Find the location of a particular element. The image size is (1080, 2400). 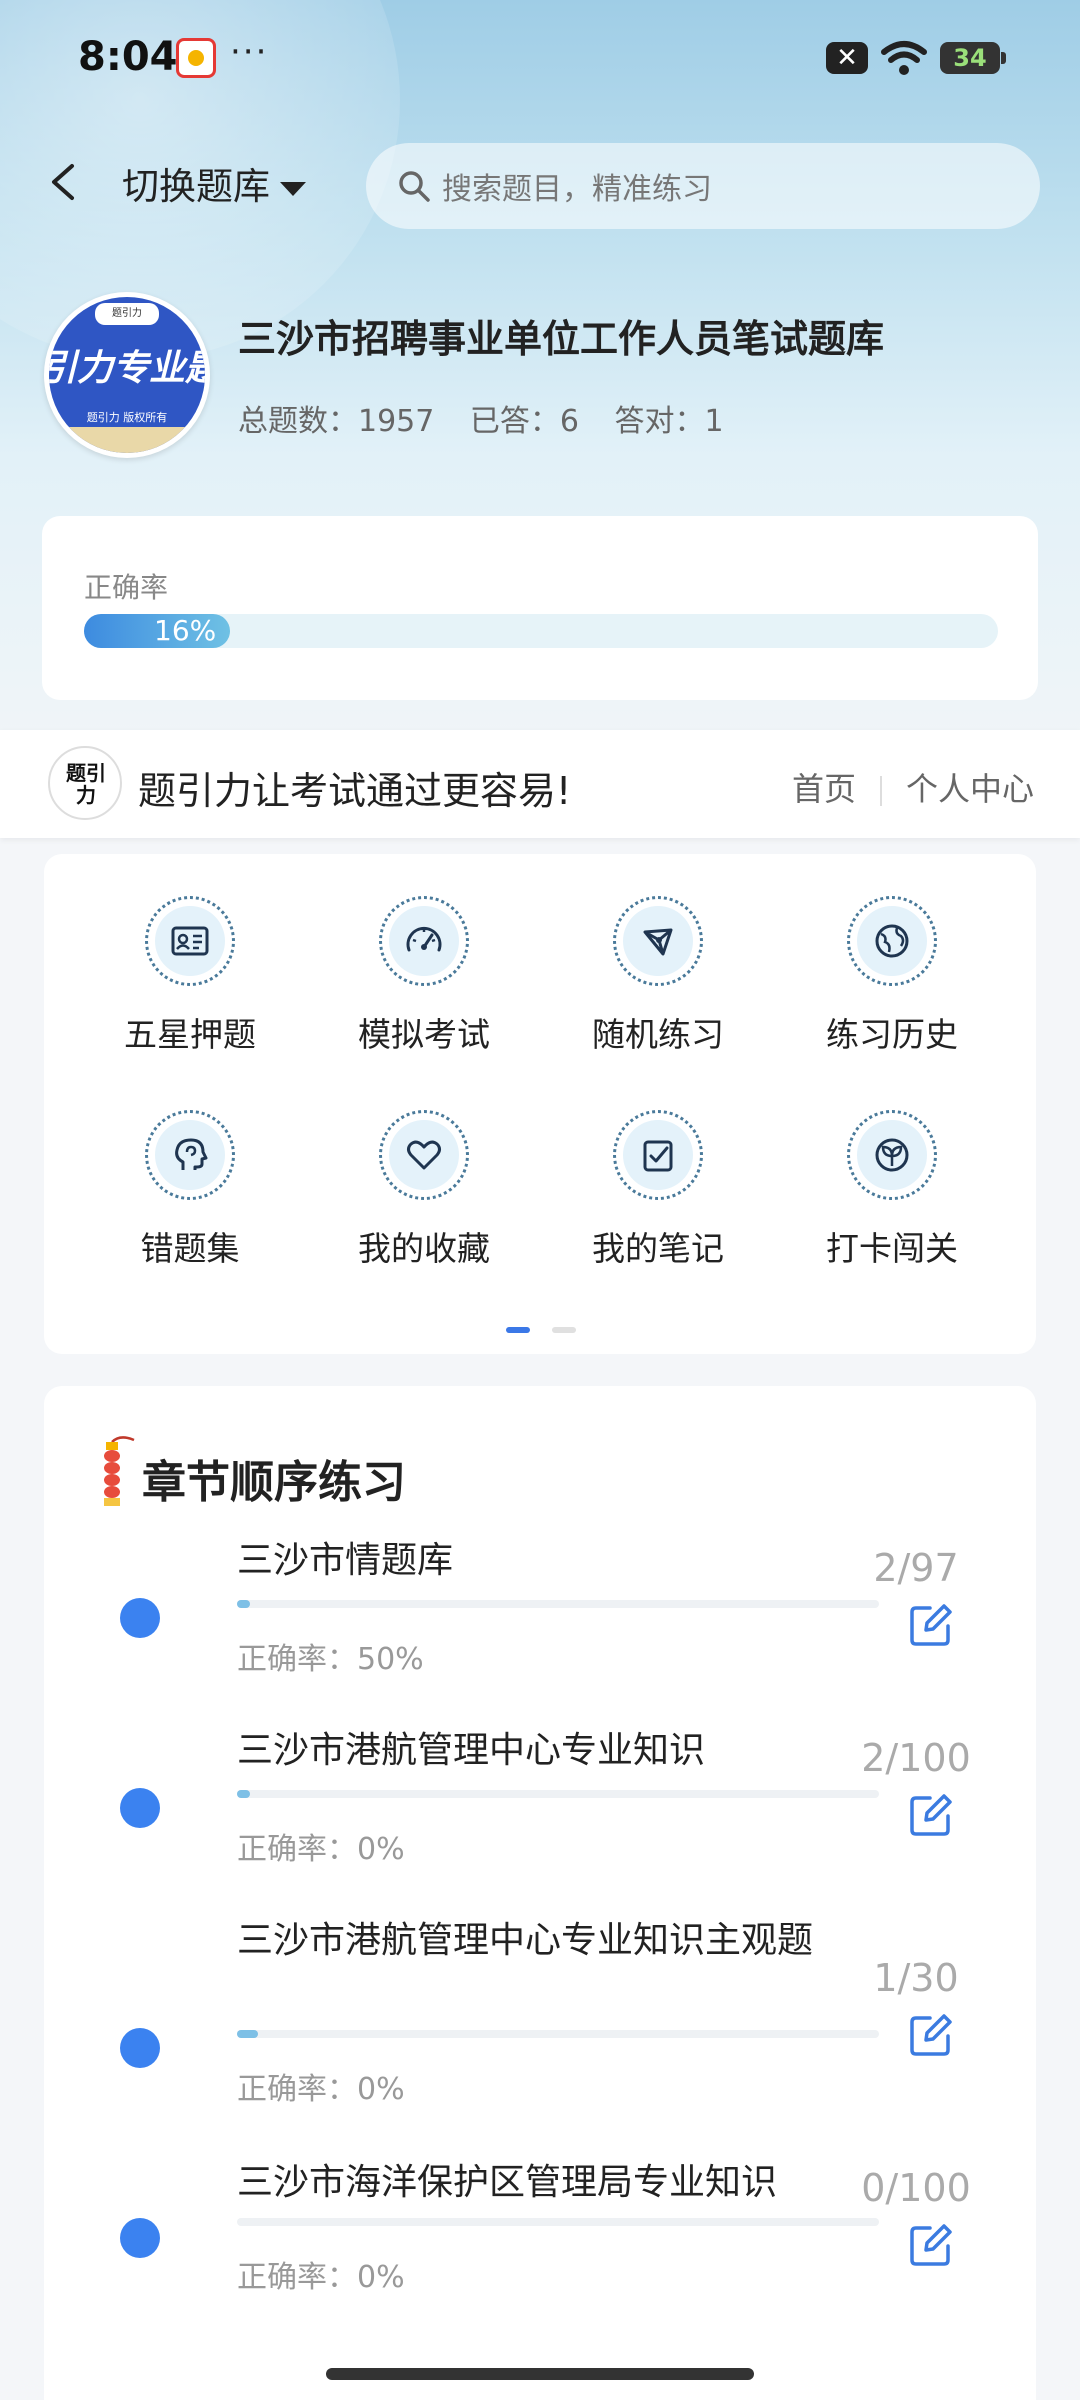

site-banner: 题引力 题引力让考试通过更容易! 首页 个人中心 is located at coordinates (540, 784).